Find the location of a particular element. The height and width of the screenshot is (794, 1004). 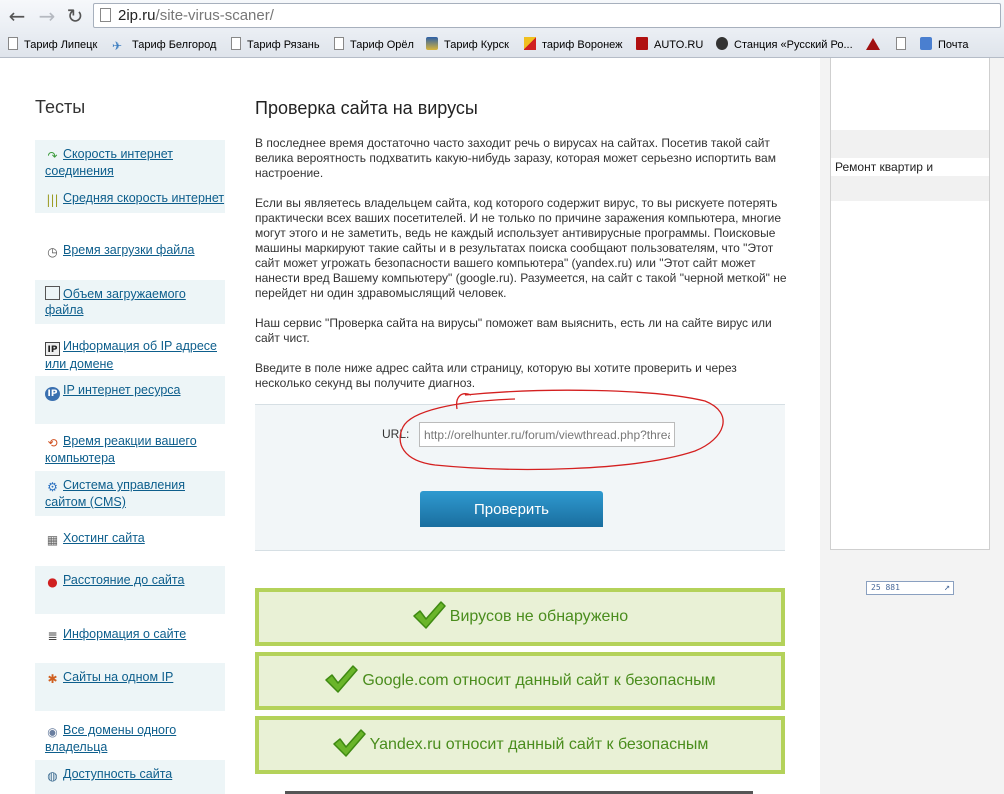

sidebar-link: Время загрузки файла is located at coordinates (129, 250).